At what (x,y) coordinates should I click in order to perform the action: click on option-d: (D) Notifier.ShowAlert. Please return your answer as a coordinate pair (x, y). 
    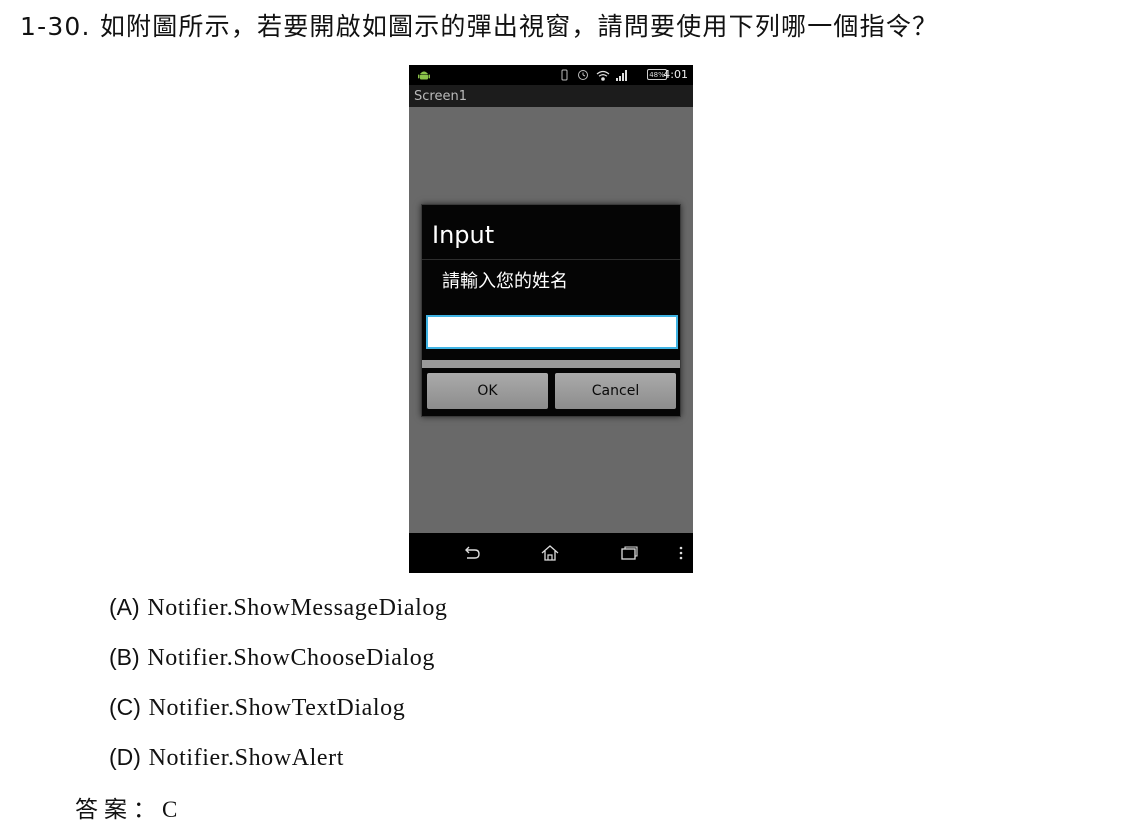
    Looking at the image, I should click on (226, 757).